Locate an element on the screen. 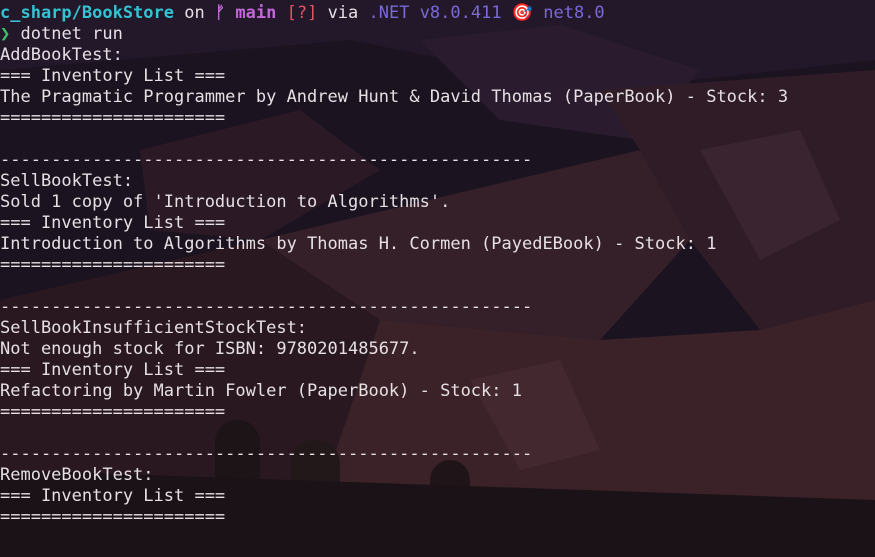  git-branch-icon: ᚠ is located at coordinates (220, 13).